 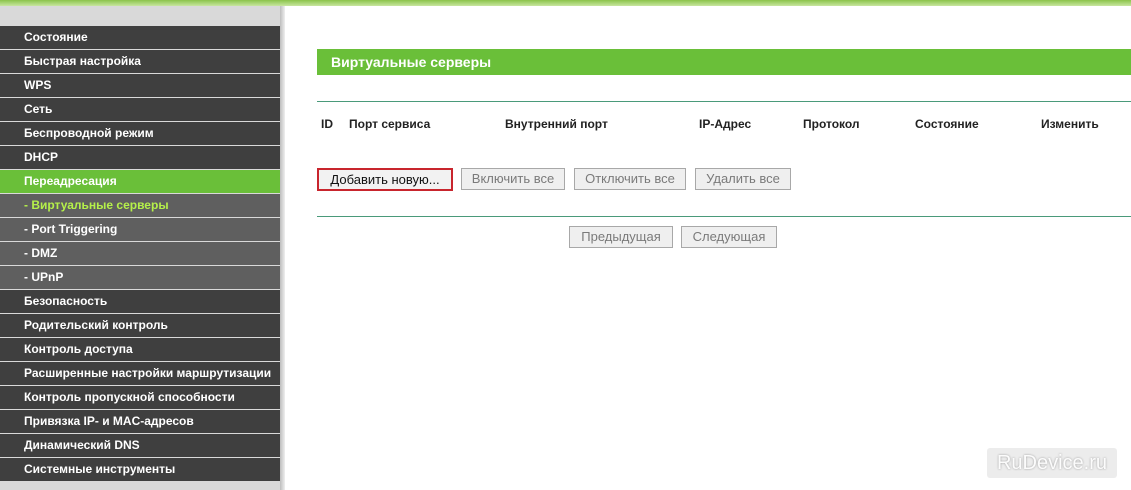 What do you see at coordinates (140, 445) in the screenshot?
I see `sidebar-item-17: Динамический DNS` at bounding box center [140, 445].